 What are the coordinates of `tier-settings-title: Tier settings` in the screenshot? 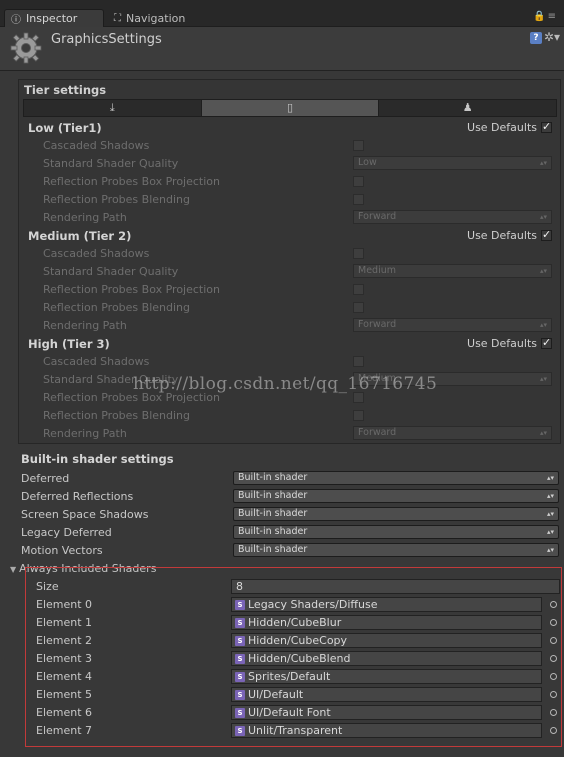 It's located at (65, 90).